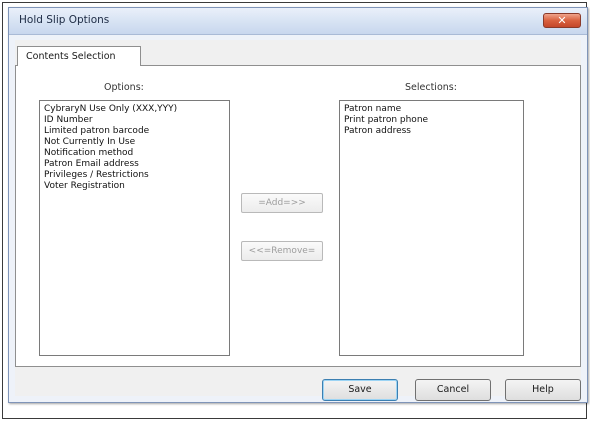  I want to click on dialog-title: Hold Slip Options, so click(64, 20).